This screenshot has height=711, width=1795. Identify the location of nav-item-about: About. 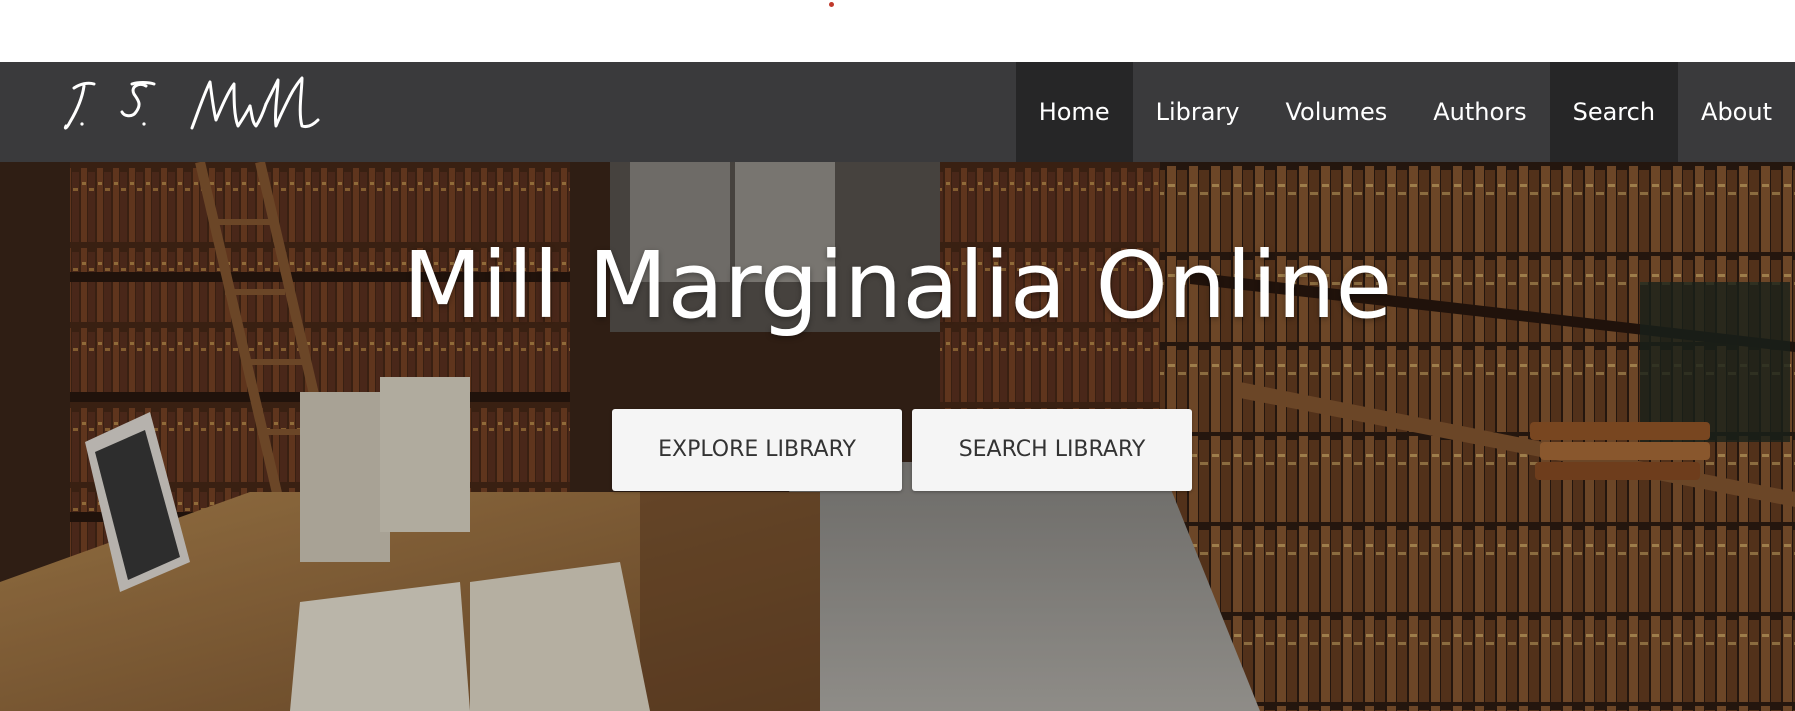
(1736, 112).